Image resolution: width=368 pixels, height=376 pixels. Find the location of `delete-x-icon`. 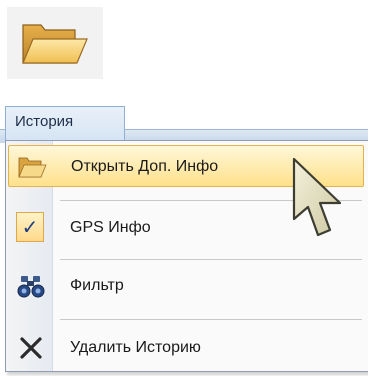

delete-x-icon is located at coordinates (31, 348).